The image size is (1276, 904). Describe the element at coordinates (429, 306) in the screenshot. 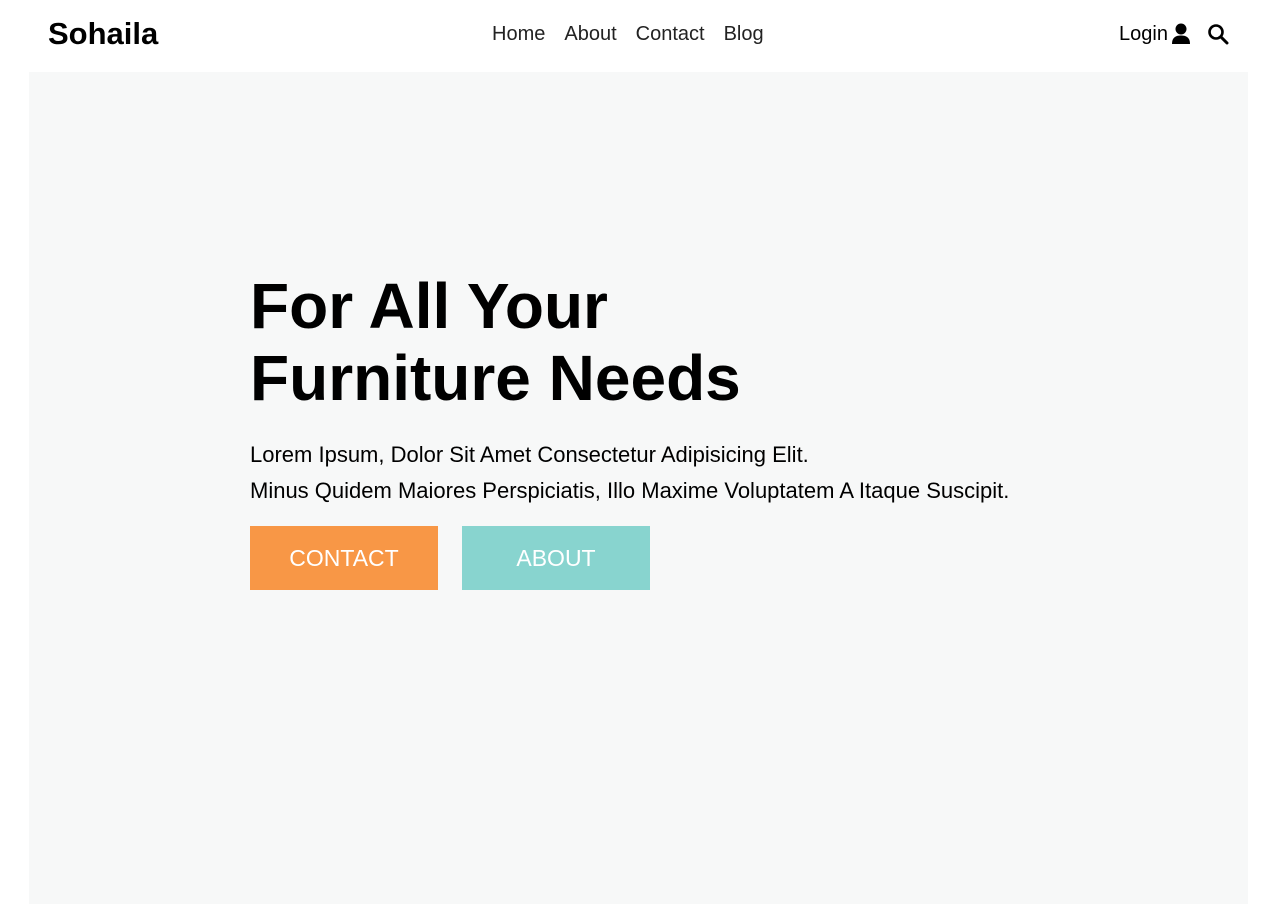

I see `hero-headline-line-1: For All Your` at that location.